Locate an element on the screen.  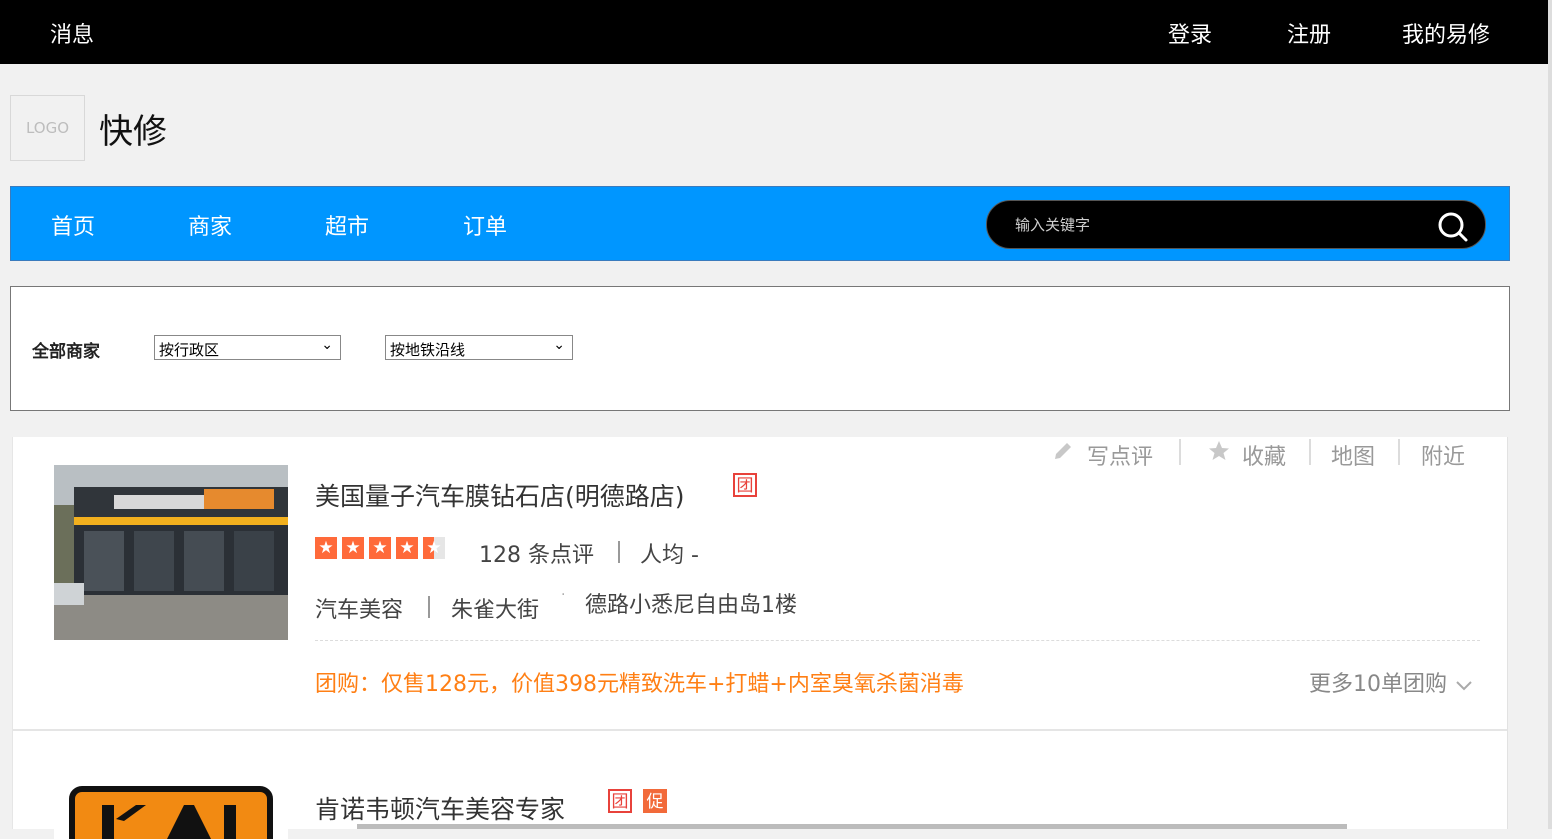
nearby-link: 附近 is located at coordinates (1443, 455).